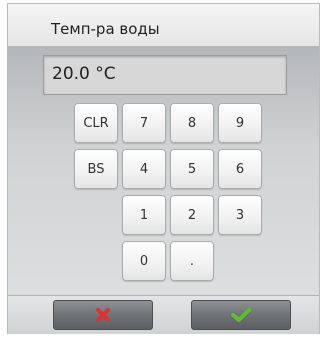 This screenshot has height=339, width=327. I want to click on key-2-label: 2, so click(192, 215).